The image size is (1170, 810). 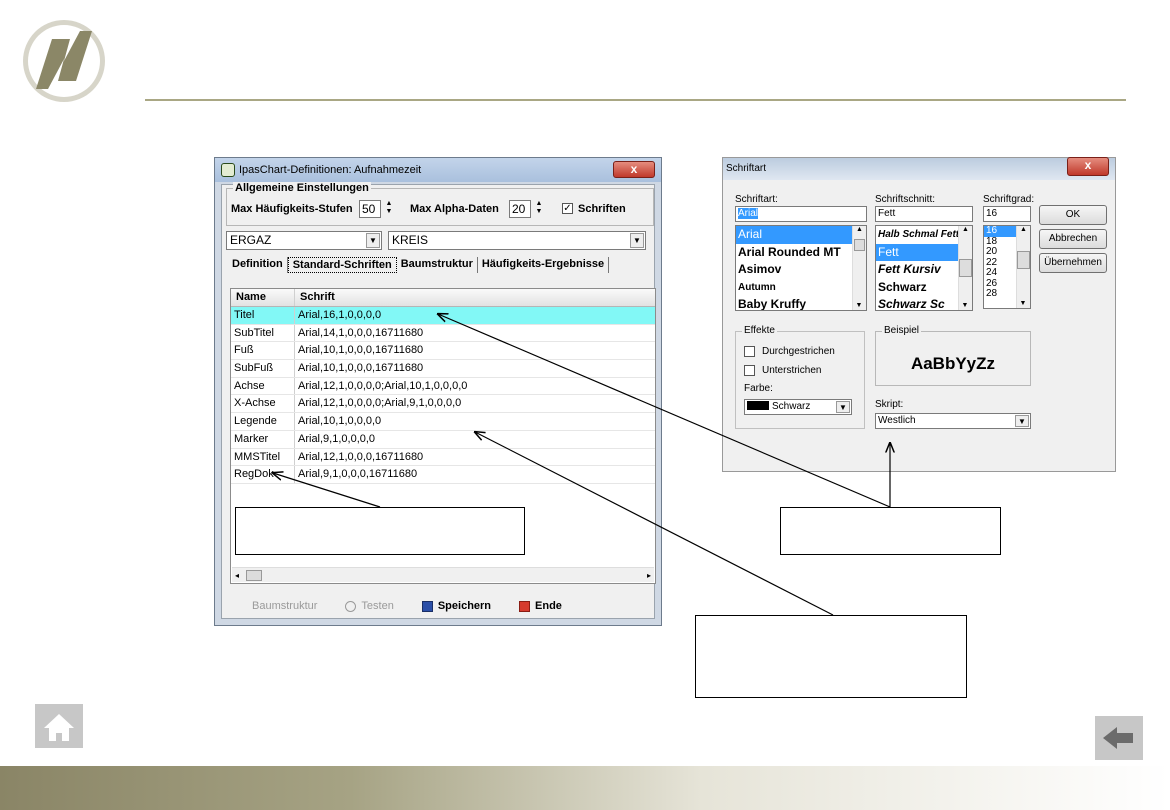 I want to click on home-button, so click(x=59, y=726).